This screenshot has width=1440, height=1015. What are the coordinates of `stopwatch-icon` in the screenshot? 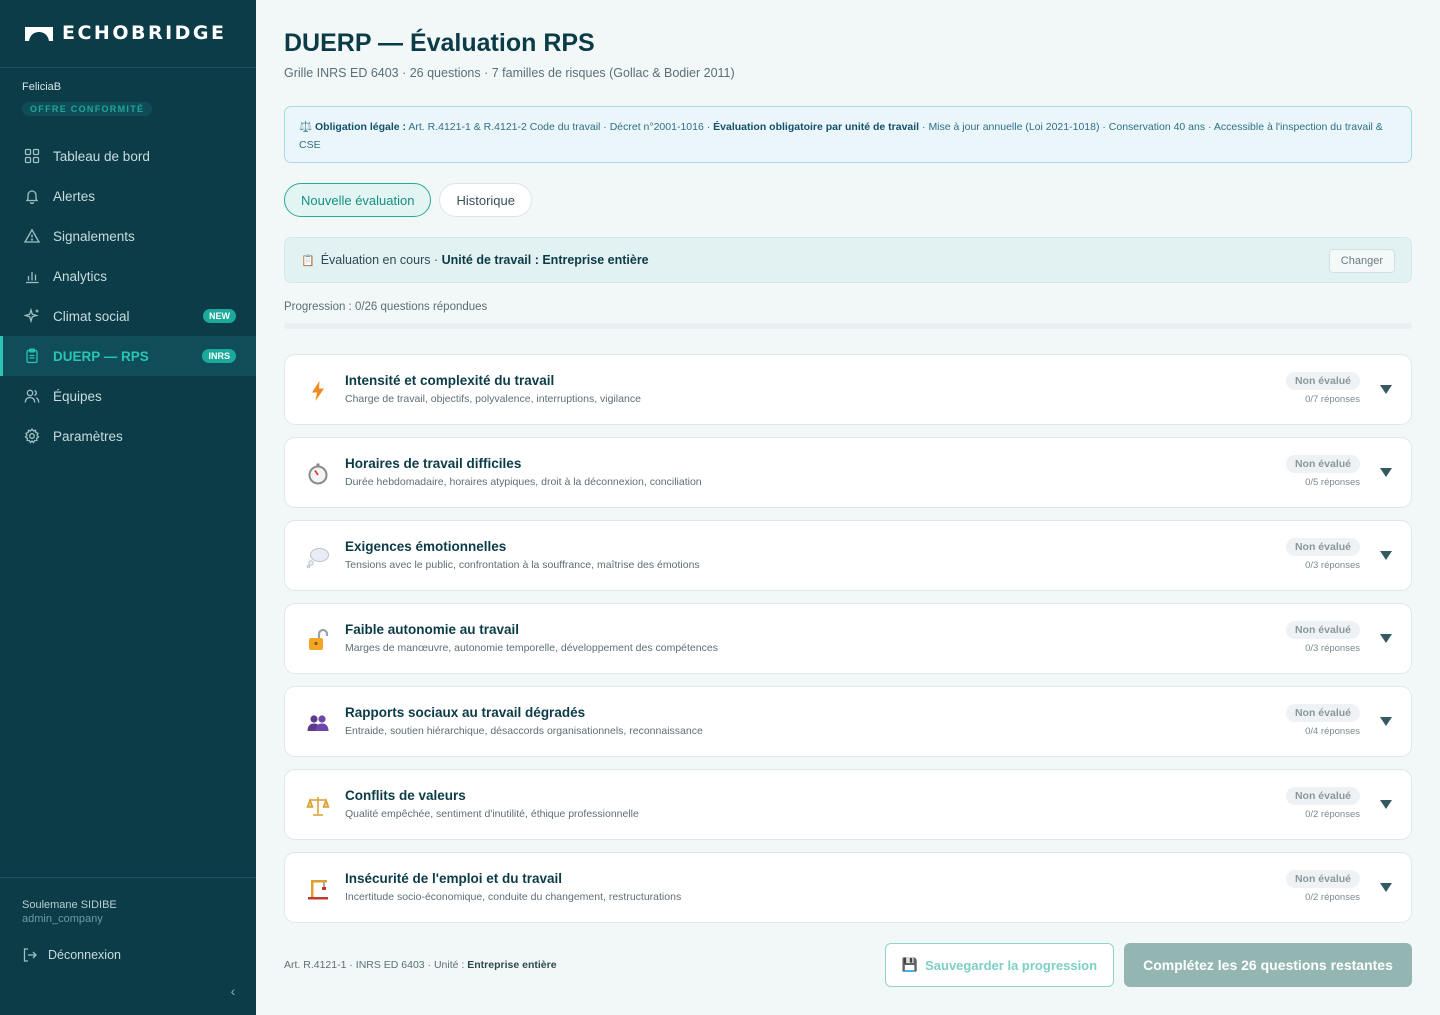 It's located at (318, 474).